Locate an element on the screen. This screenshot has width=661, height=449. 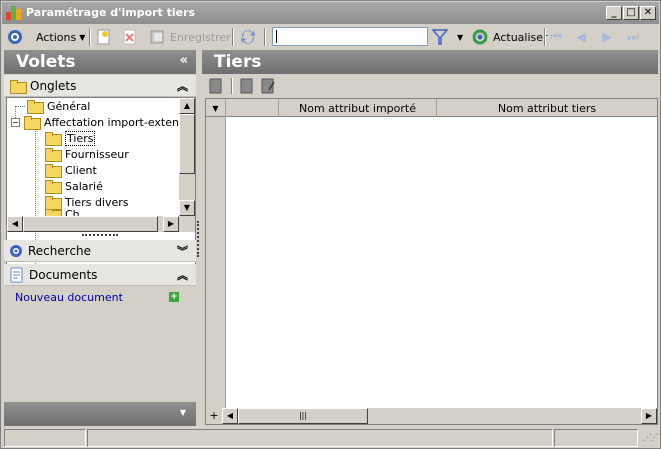
actions-menu-button: Actions ▼ is located at coordinates (60, 37).